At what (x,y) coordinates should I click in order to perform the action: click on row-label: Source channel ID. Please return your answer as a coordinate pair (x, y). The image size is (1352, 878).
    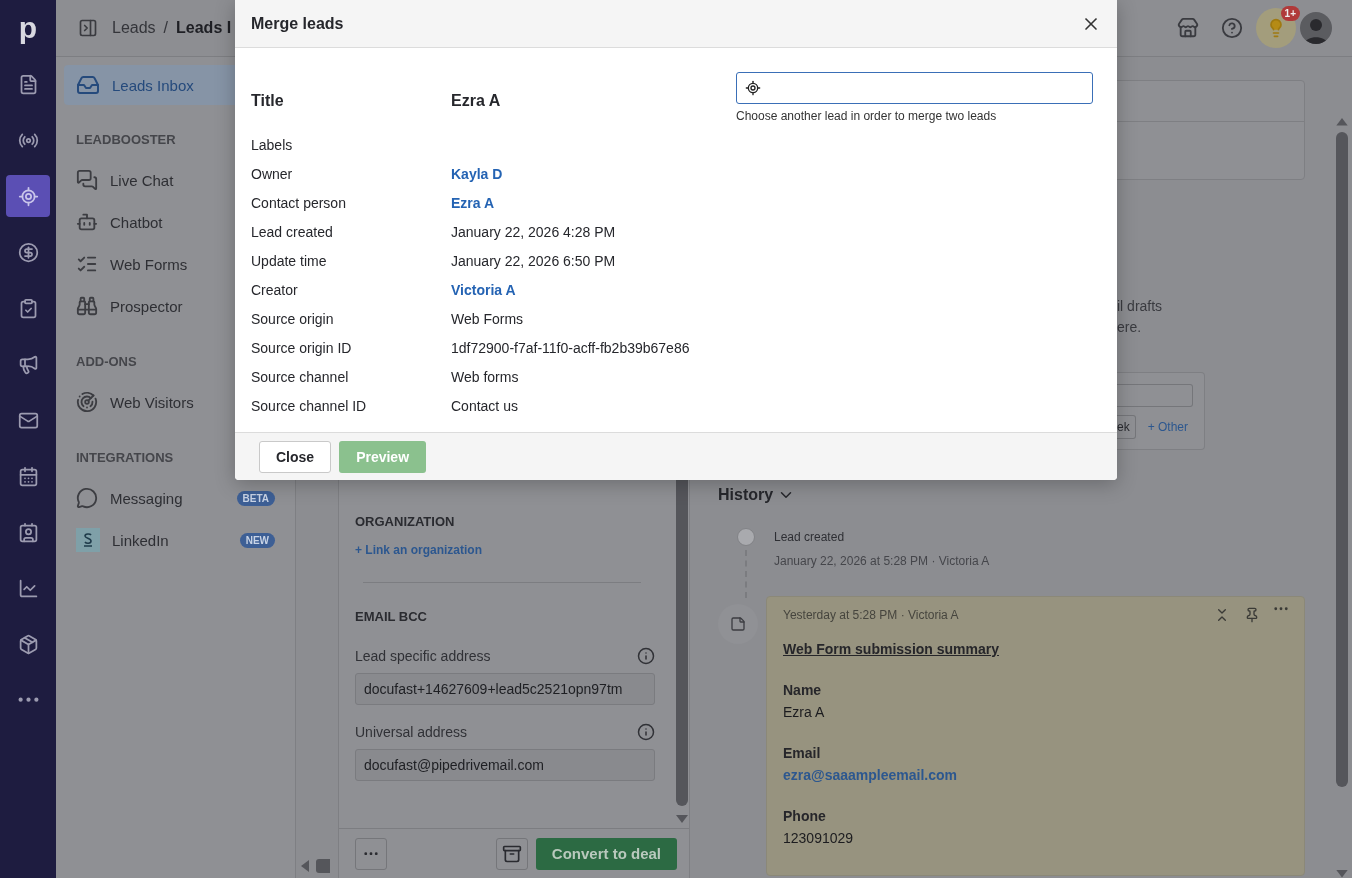
    Looking at the image, I should click on (309, 405).